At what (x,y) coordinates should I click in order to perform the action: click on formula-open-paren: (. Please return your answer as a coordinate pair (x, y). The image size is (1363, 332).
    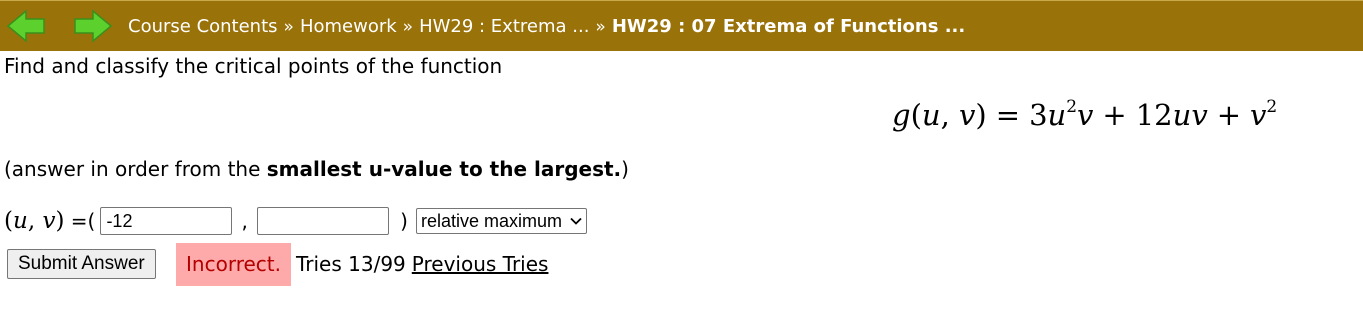
    Looking at the image, I should click on (916, 115).